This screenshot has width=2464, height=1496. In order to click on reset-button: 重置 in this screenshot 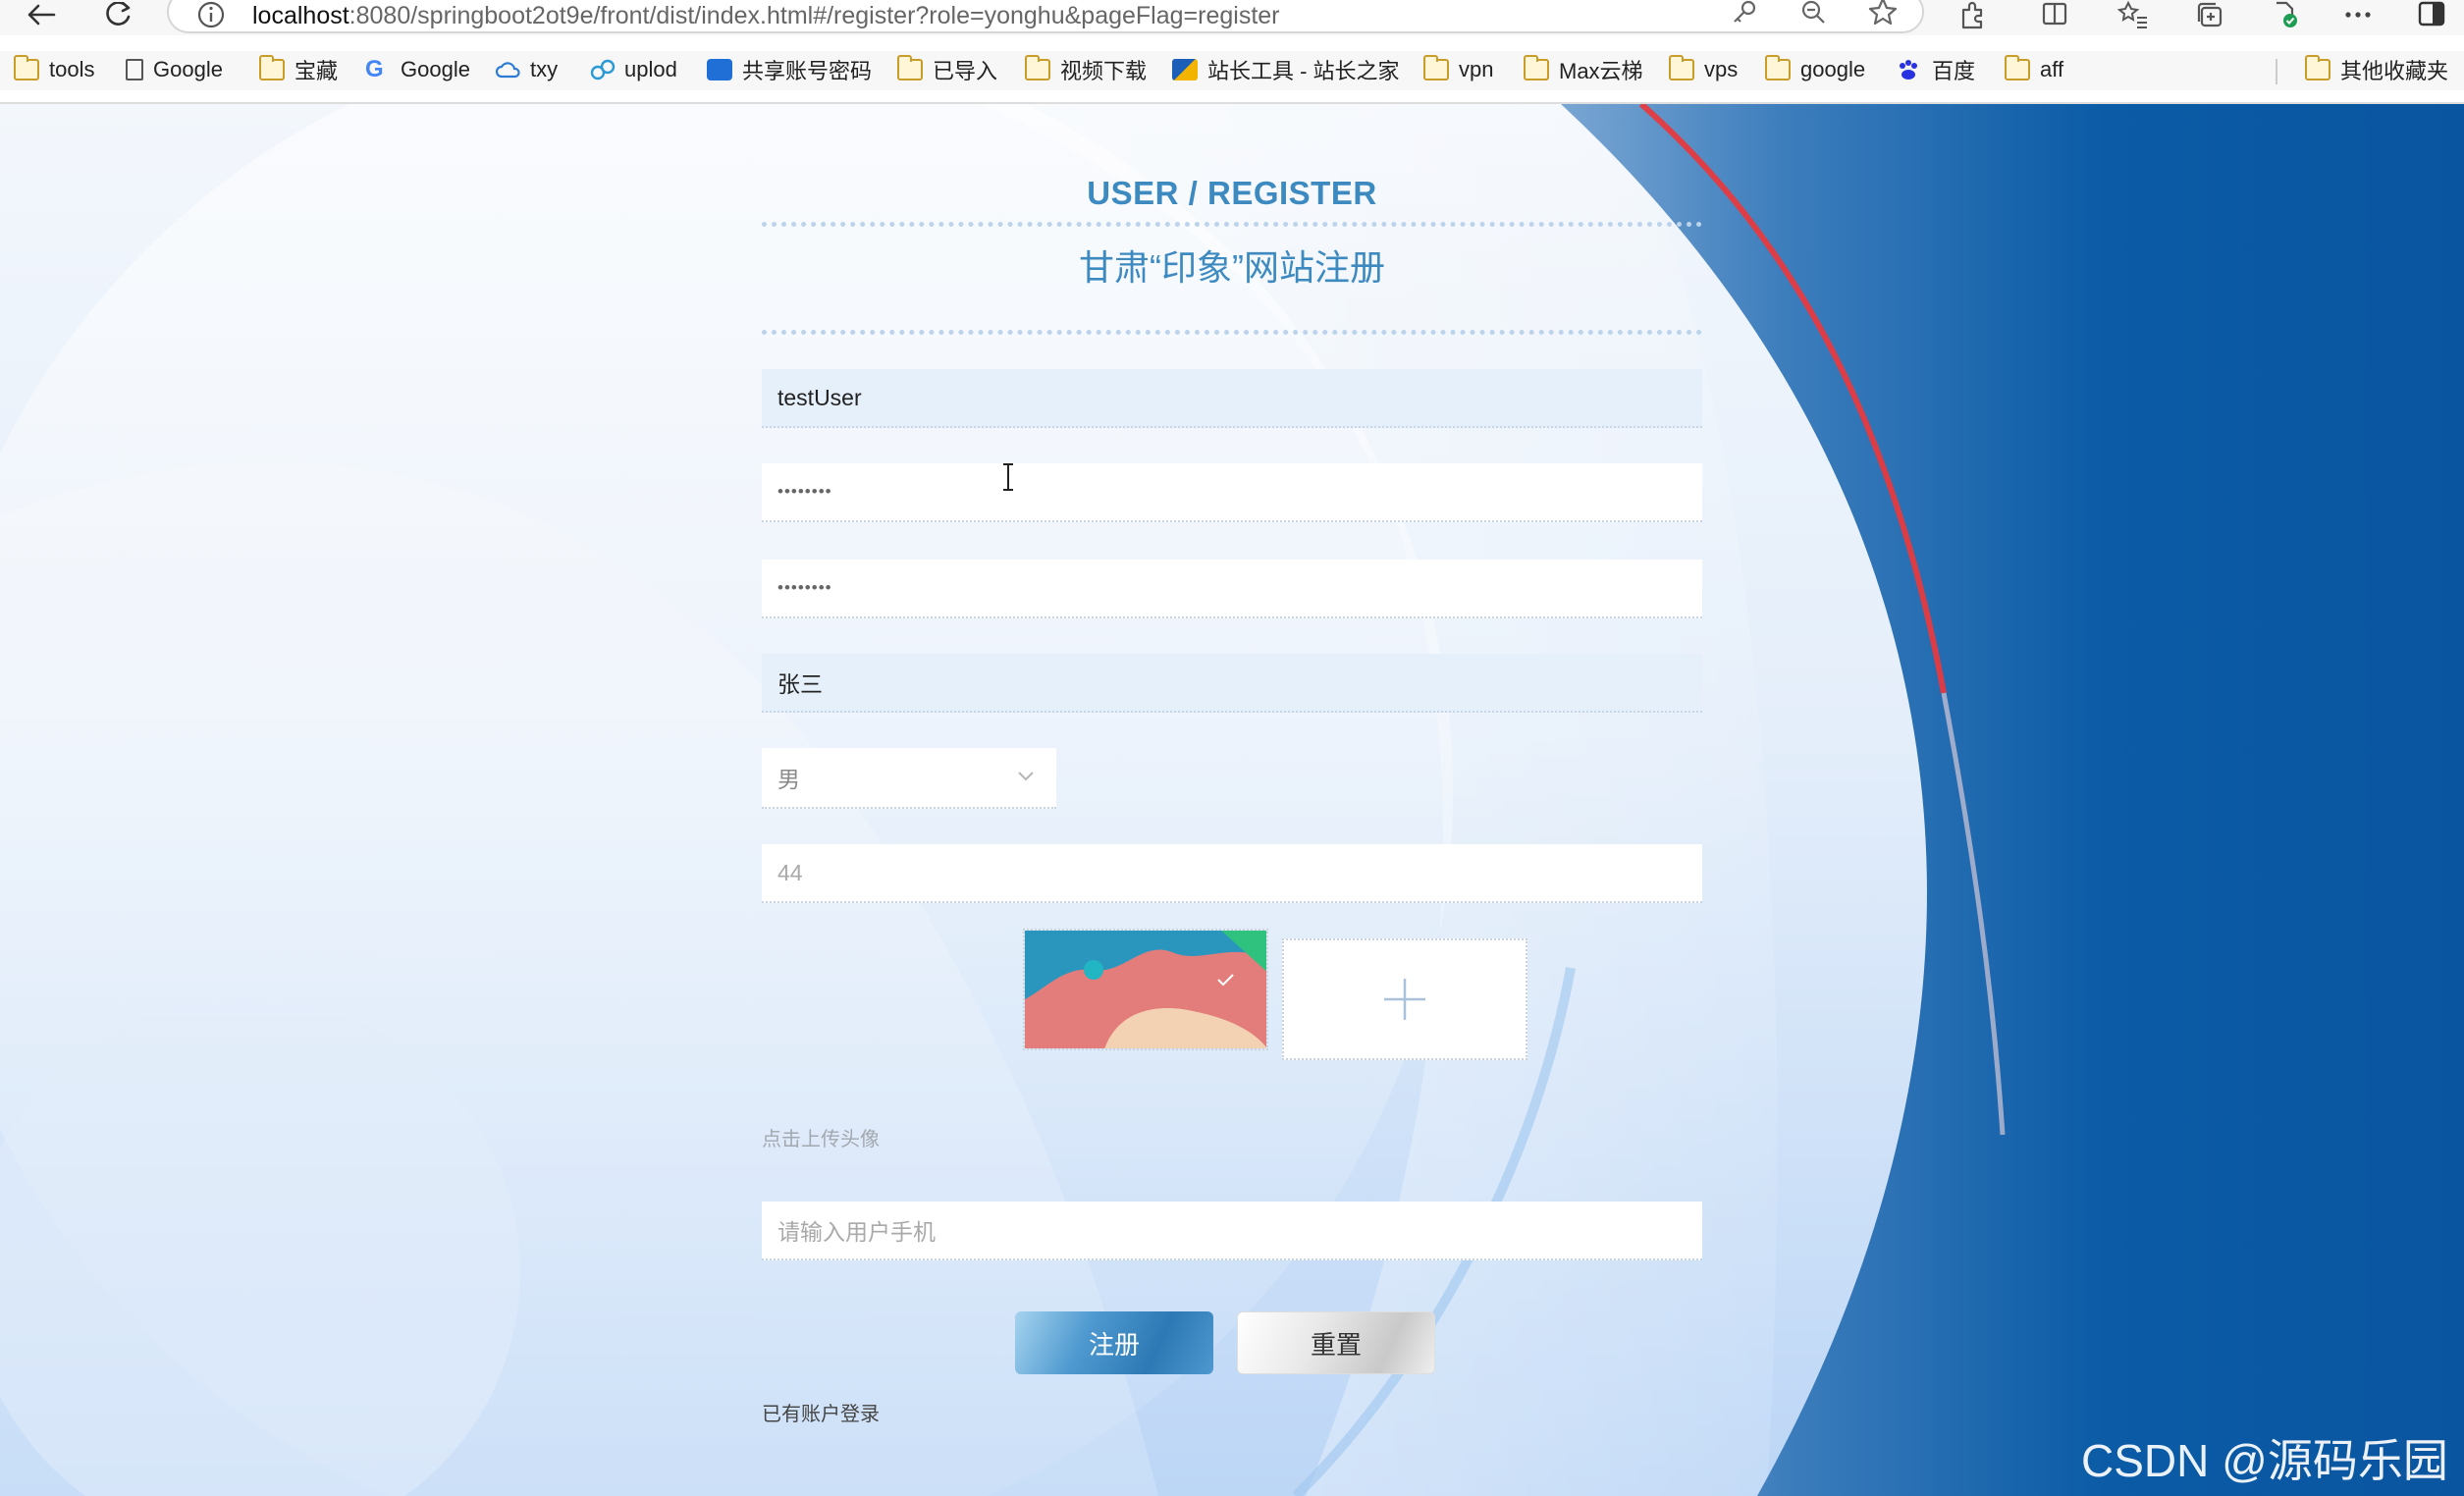, I will do `click(1336, 1342)`.